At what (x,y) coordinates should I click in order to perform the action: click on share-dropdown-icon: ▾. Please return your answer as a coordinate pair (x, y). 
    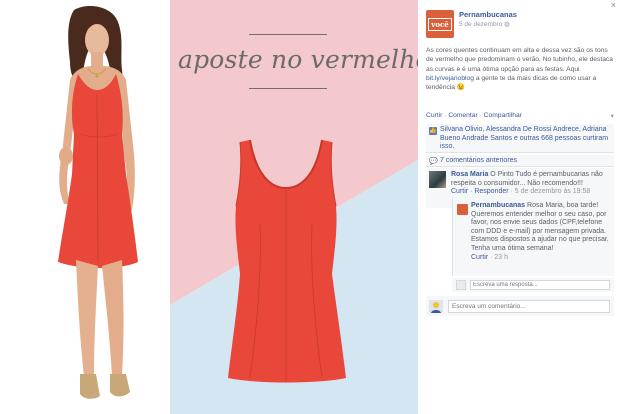
    Looking at the image, I should click on (612, 116).